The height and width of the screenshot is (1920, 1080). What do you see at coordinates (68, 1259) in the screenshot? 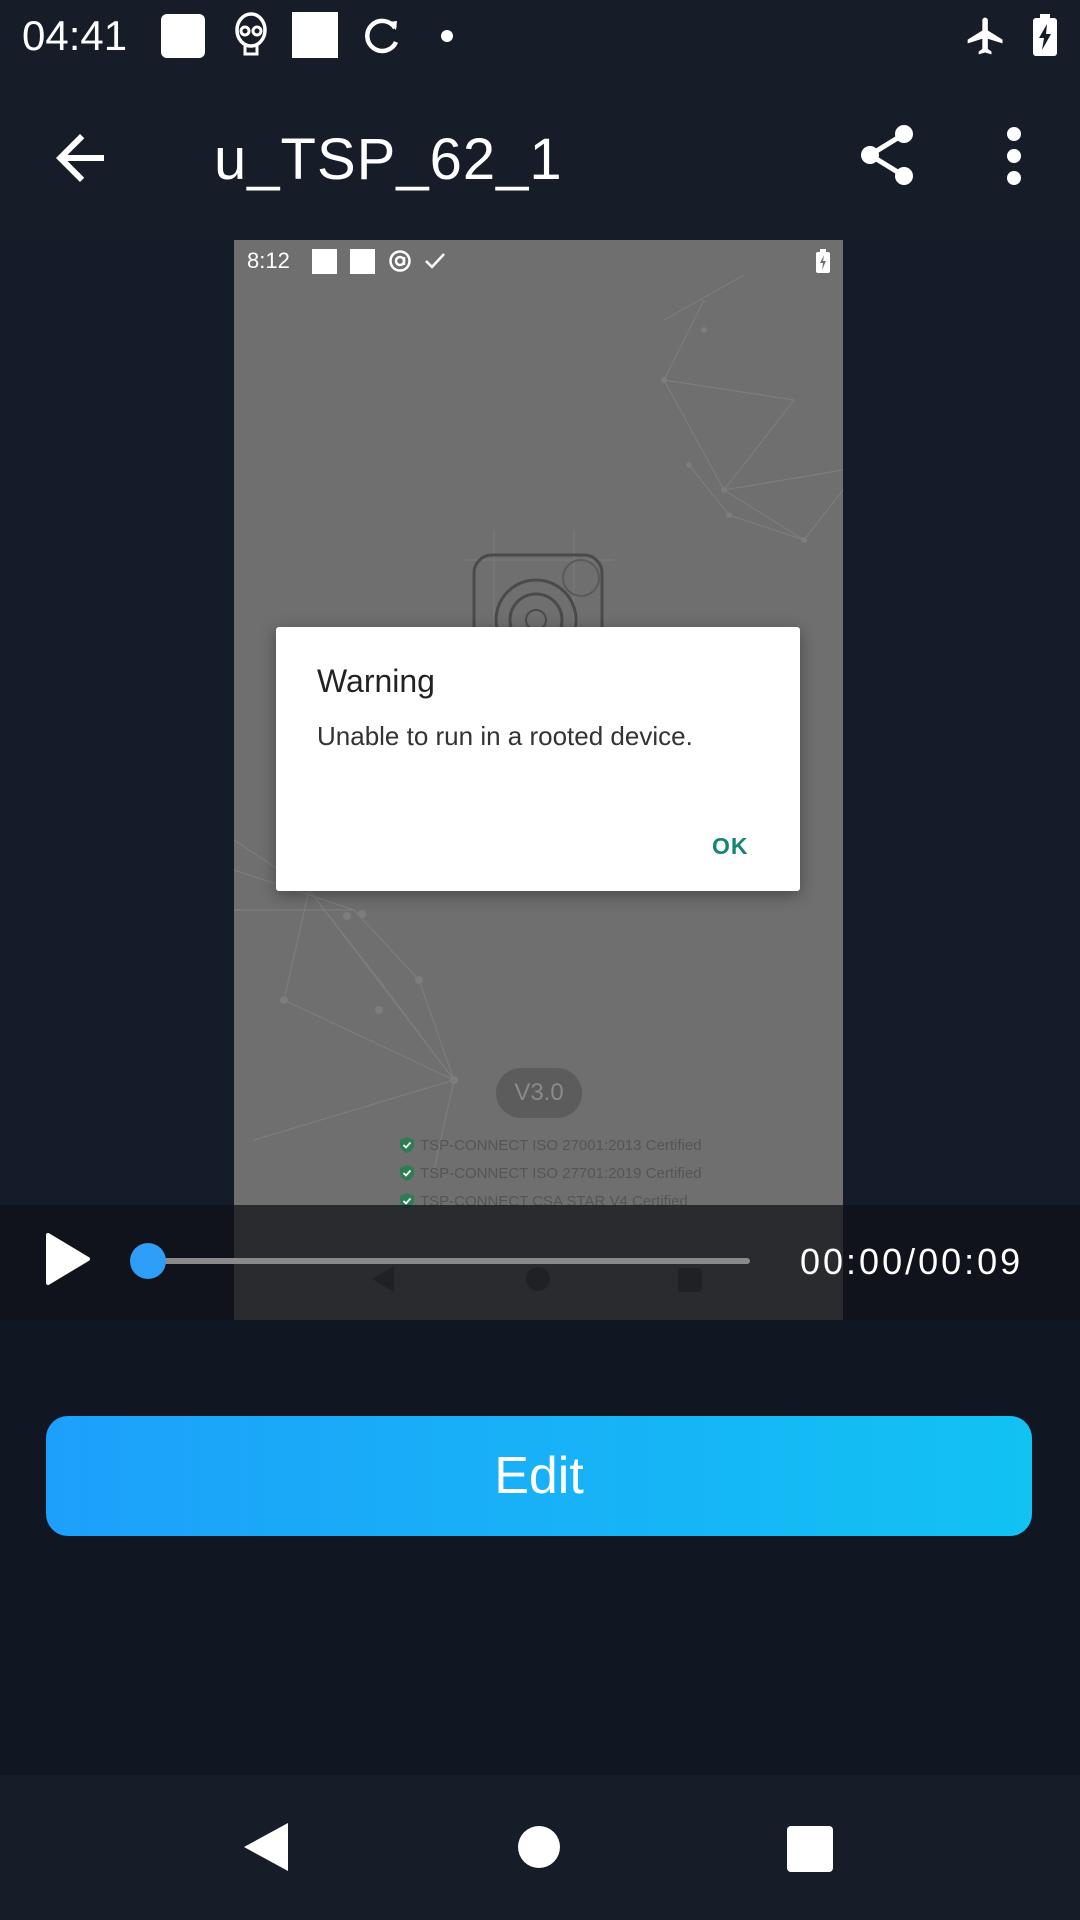
I see `play-icon` at bounding box center [68, 1259].